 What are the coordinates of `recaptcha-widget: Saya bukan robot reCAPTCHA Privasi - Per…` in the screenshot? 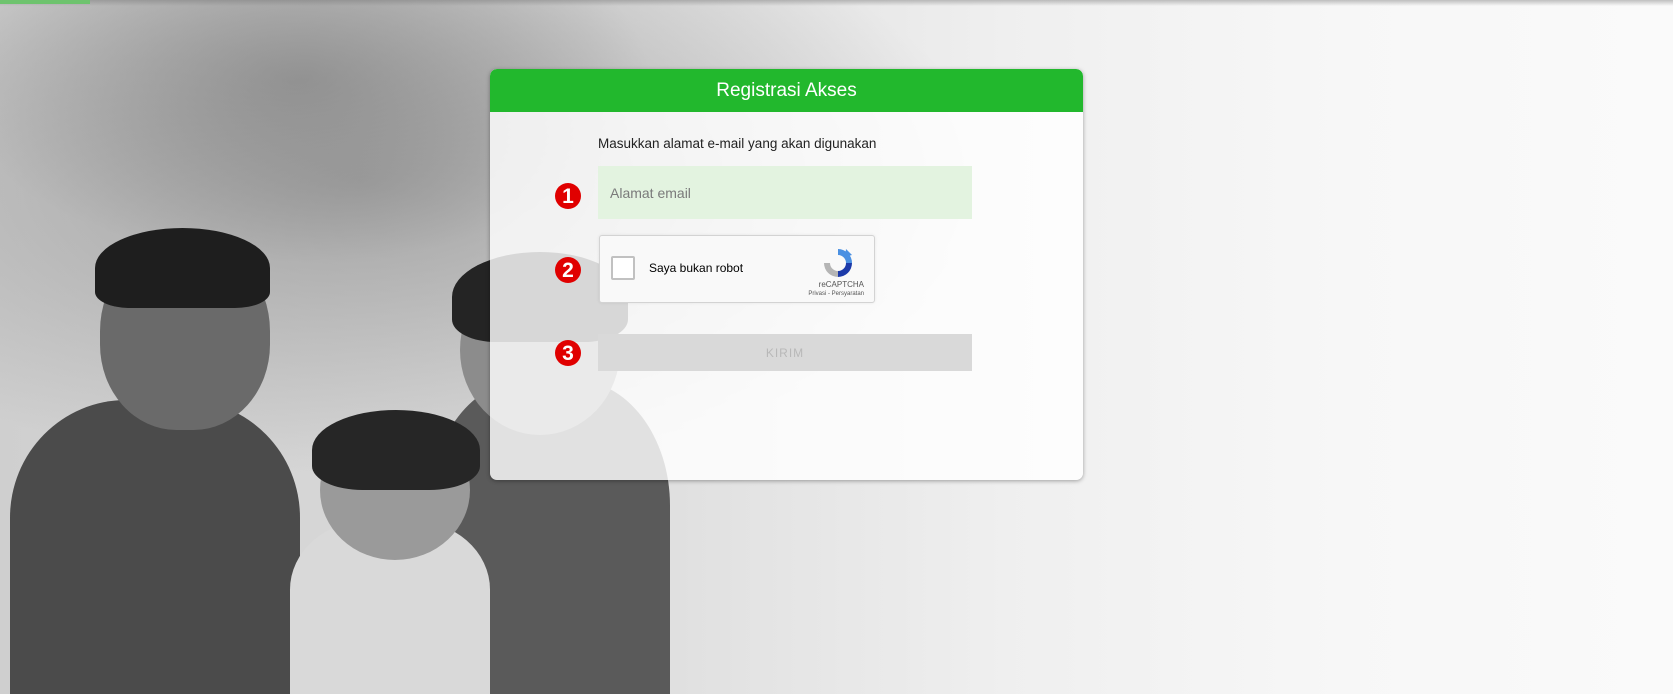 It's located at (737, 269).